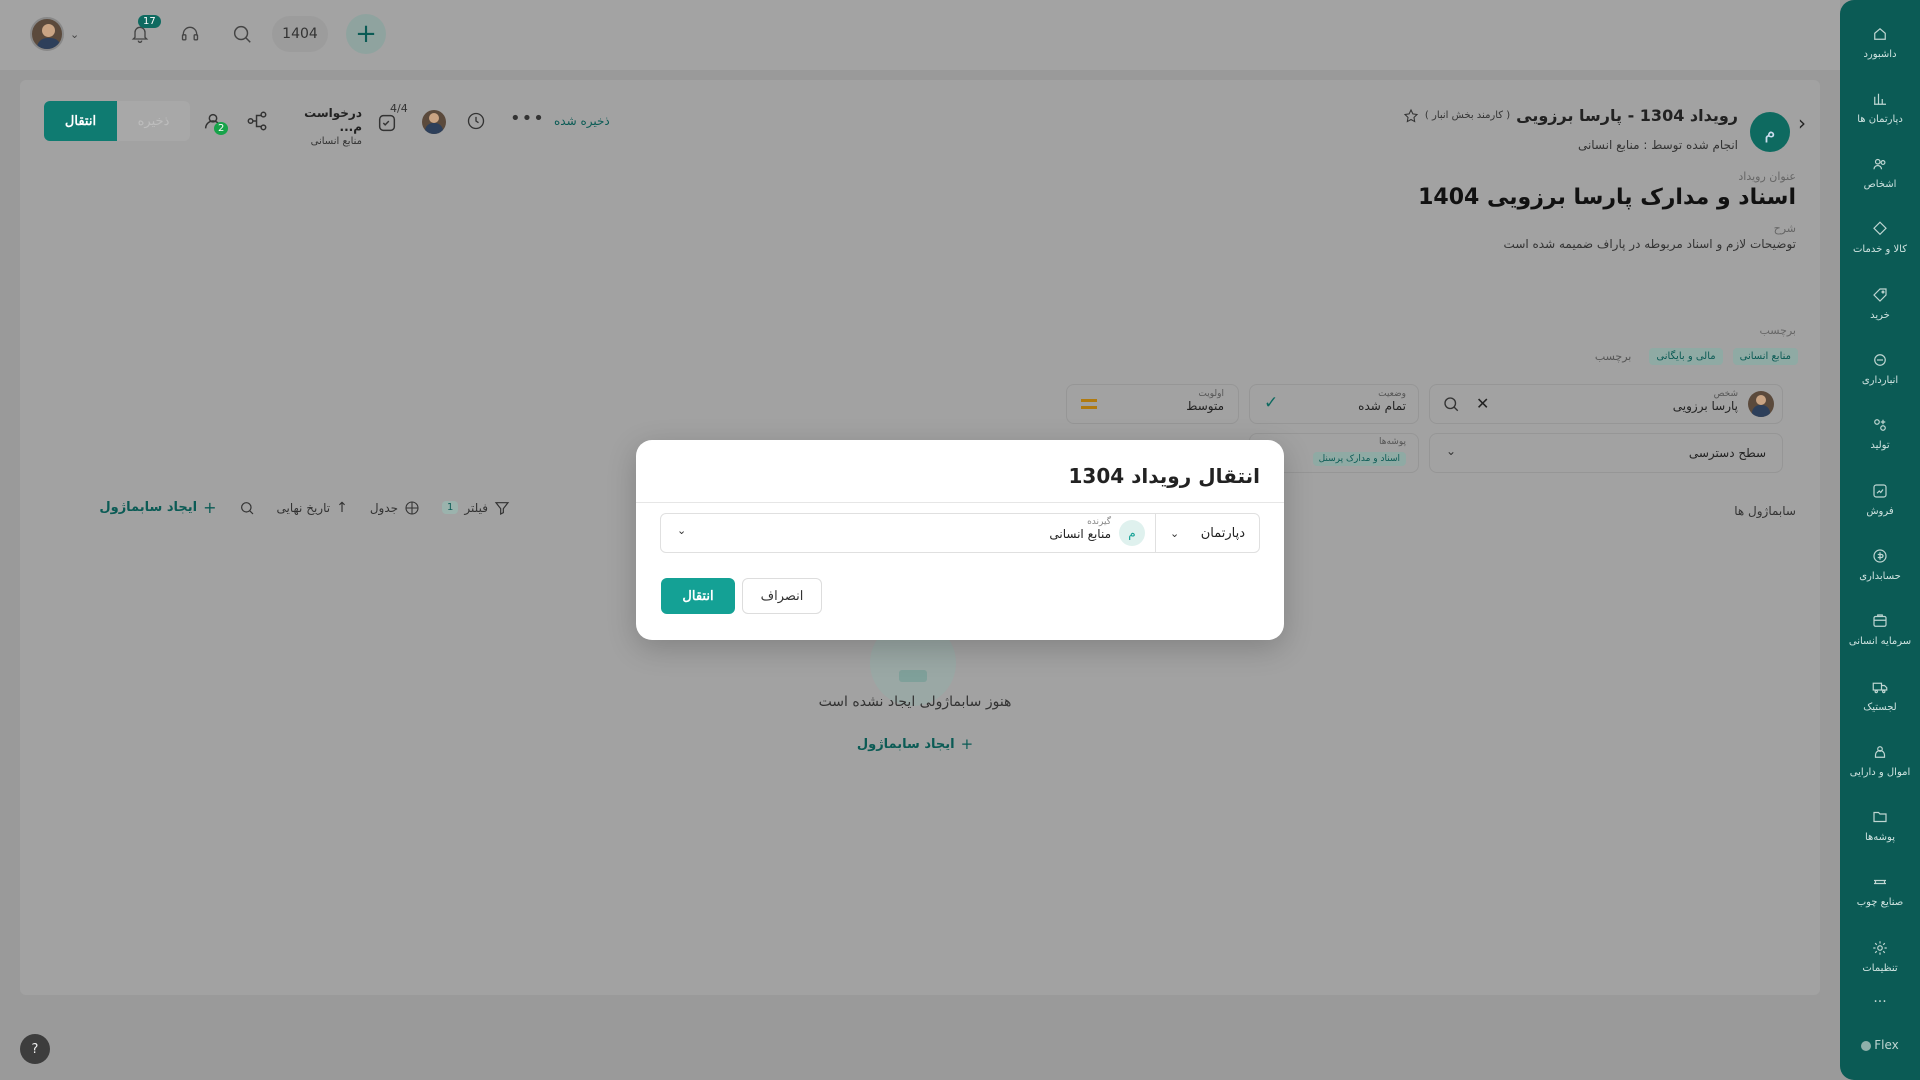  I want to click on asset-icon, so click(1880, 751).